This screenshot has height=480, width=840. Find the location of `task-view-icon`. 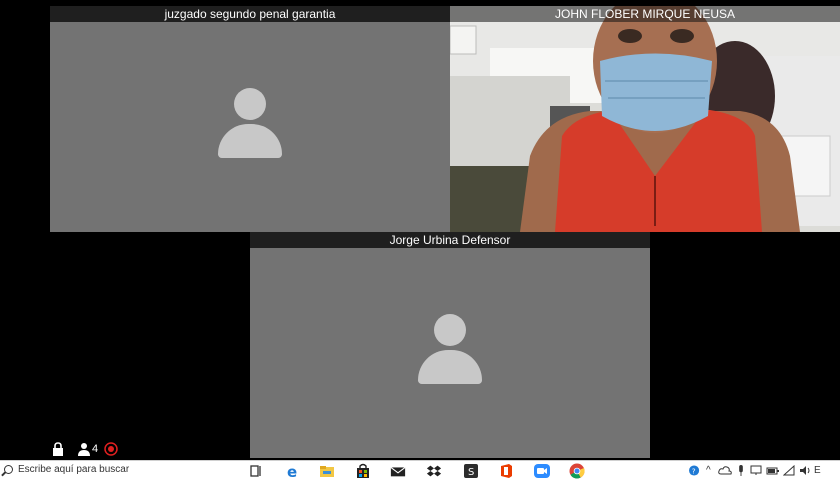

task-view-icon is located at coordinates (256, 471).